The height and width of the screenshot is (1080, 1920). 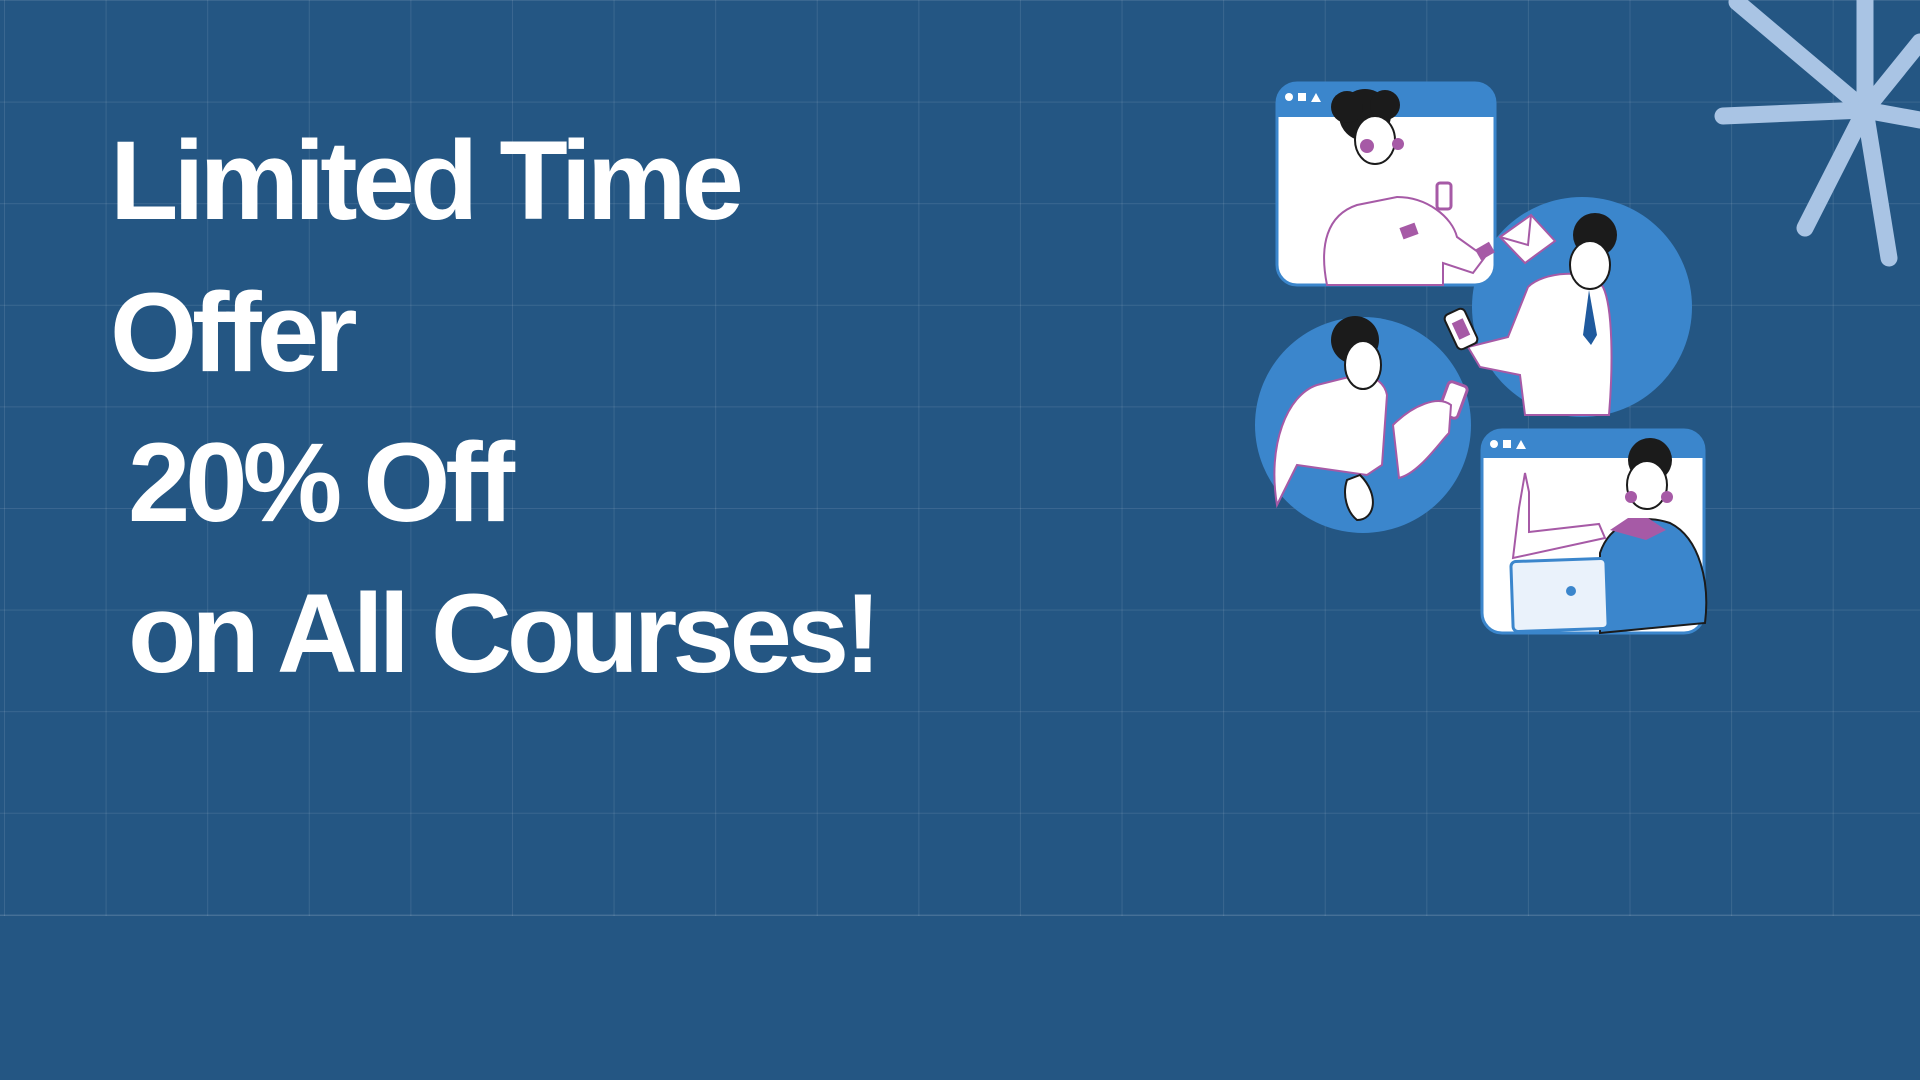 What do you see at coordinates (1594, 531) in the screenshot?
I see `video-window-bottom` at bounding box center [1594, 531].